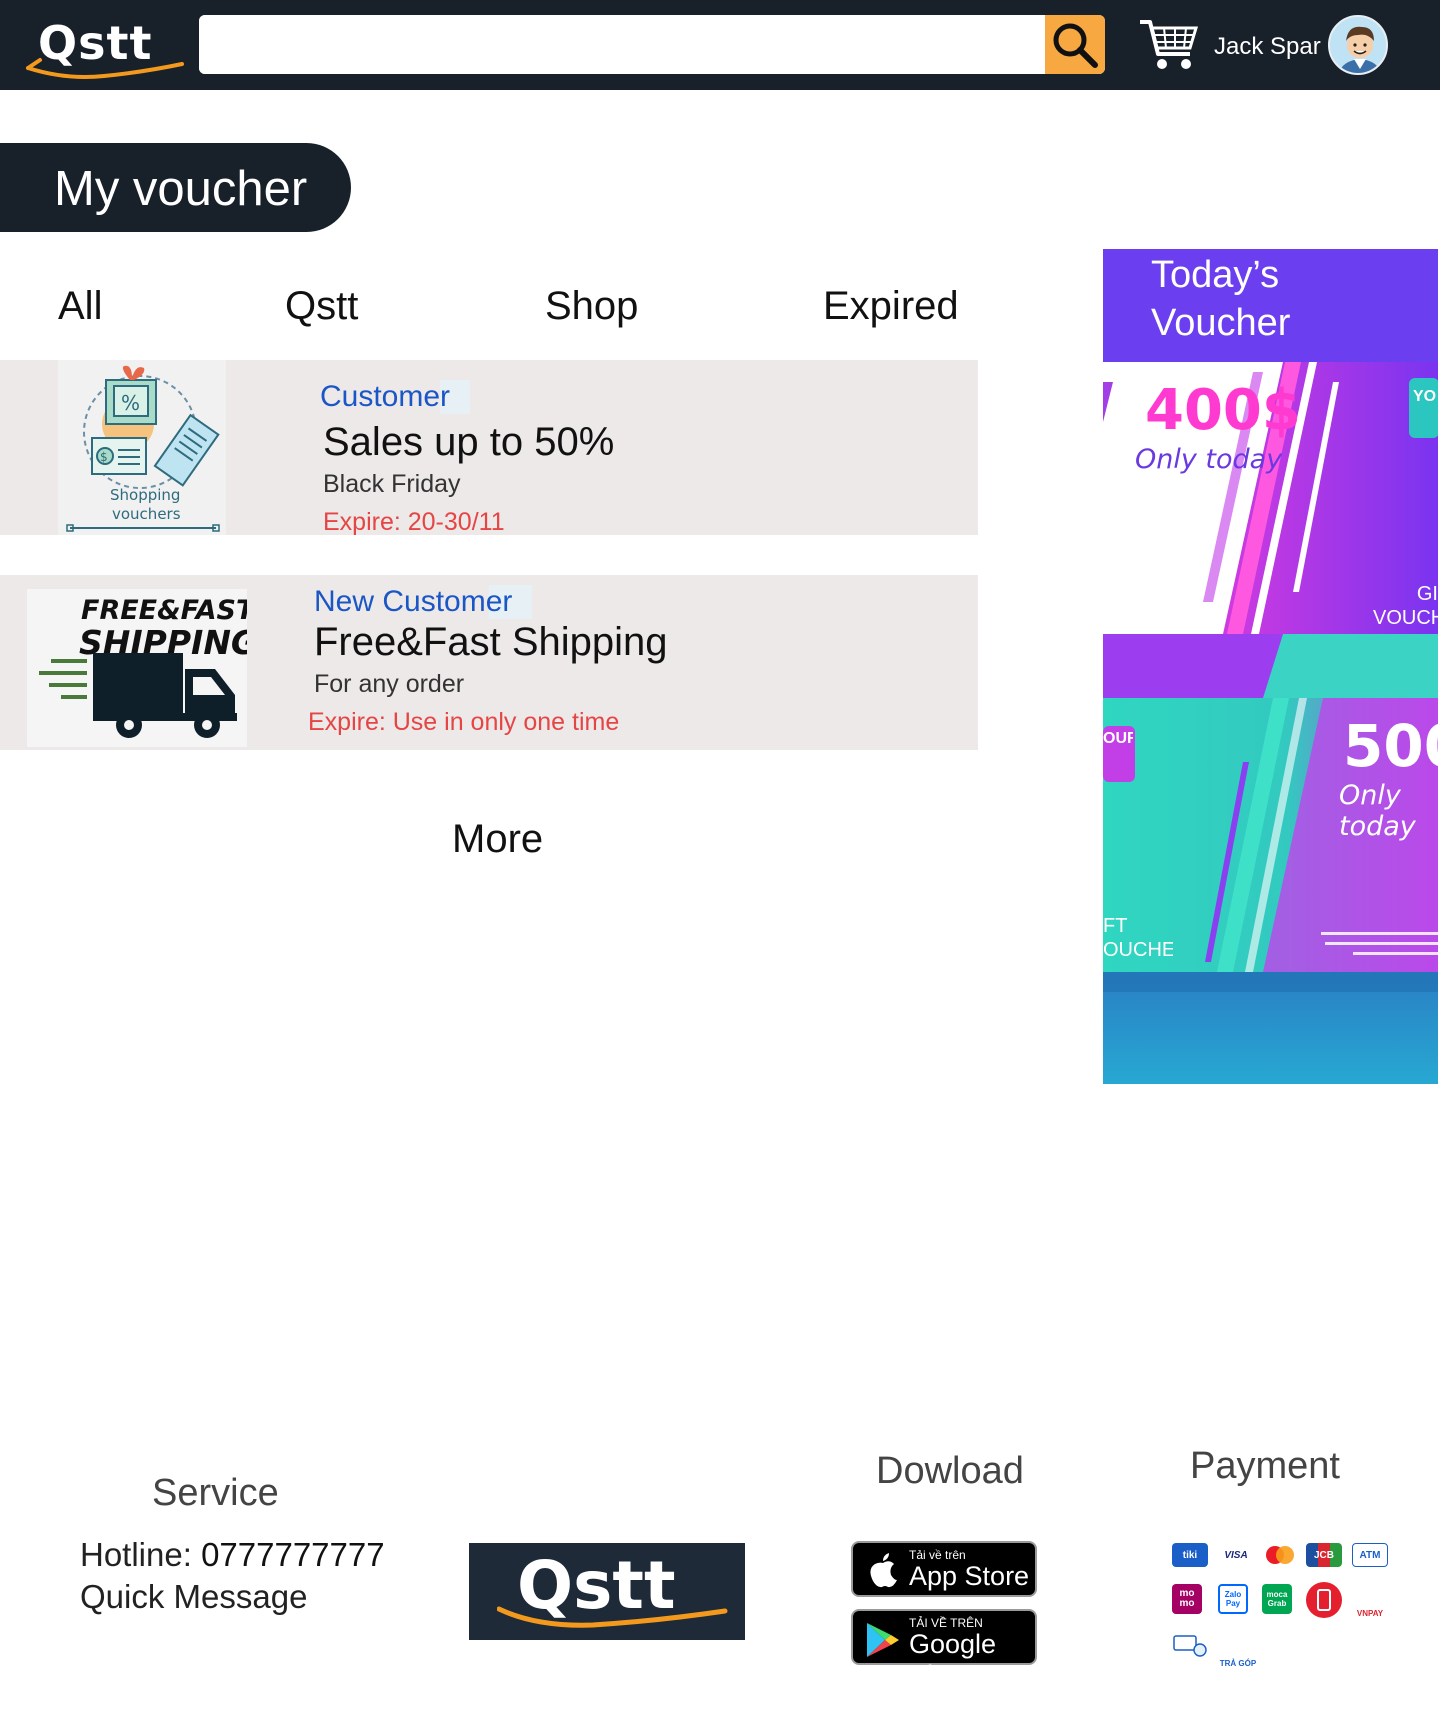  What do you see at coordinates (395, 397) in the screenshot?
I see `voucher-audience-tag: Customer` at bounding box center [395, 397].